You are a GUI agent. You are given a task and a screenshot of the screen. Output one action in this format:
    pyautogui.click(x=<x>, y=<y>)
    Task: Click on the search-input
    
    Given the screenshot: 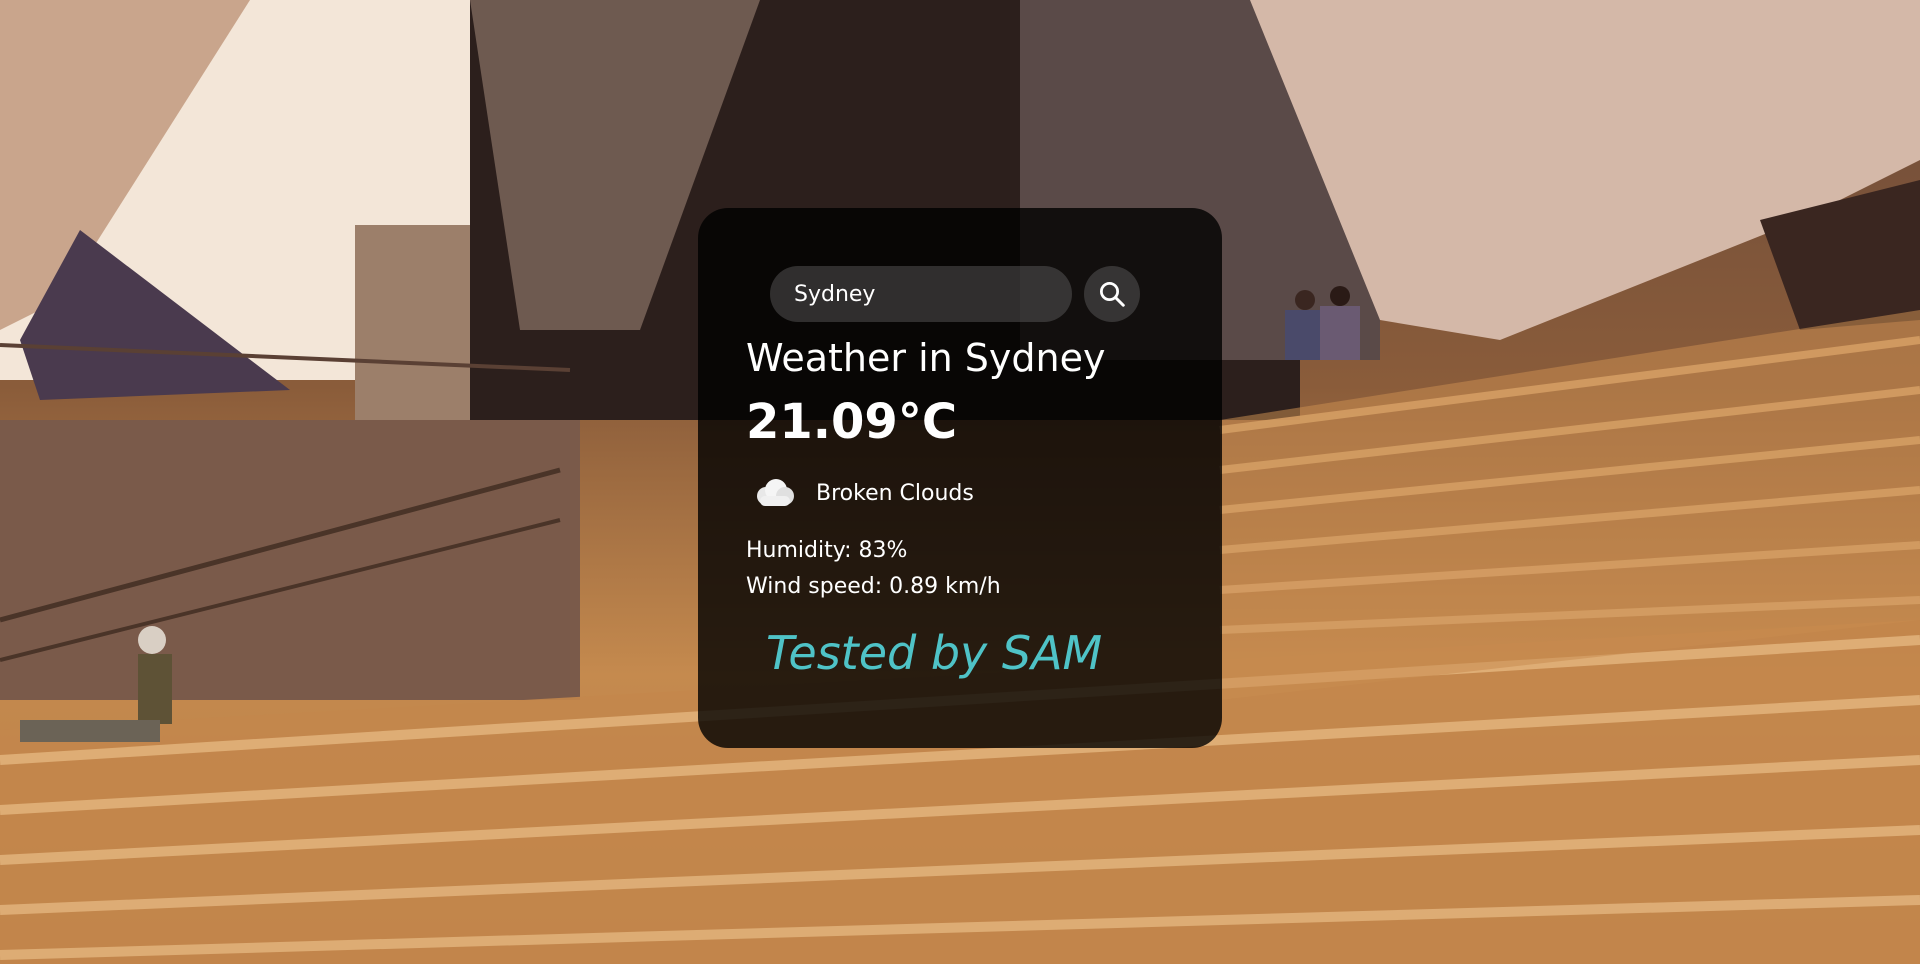 What is the action you would take?
    pyautogui.click(x=921, y=294)
    